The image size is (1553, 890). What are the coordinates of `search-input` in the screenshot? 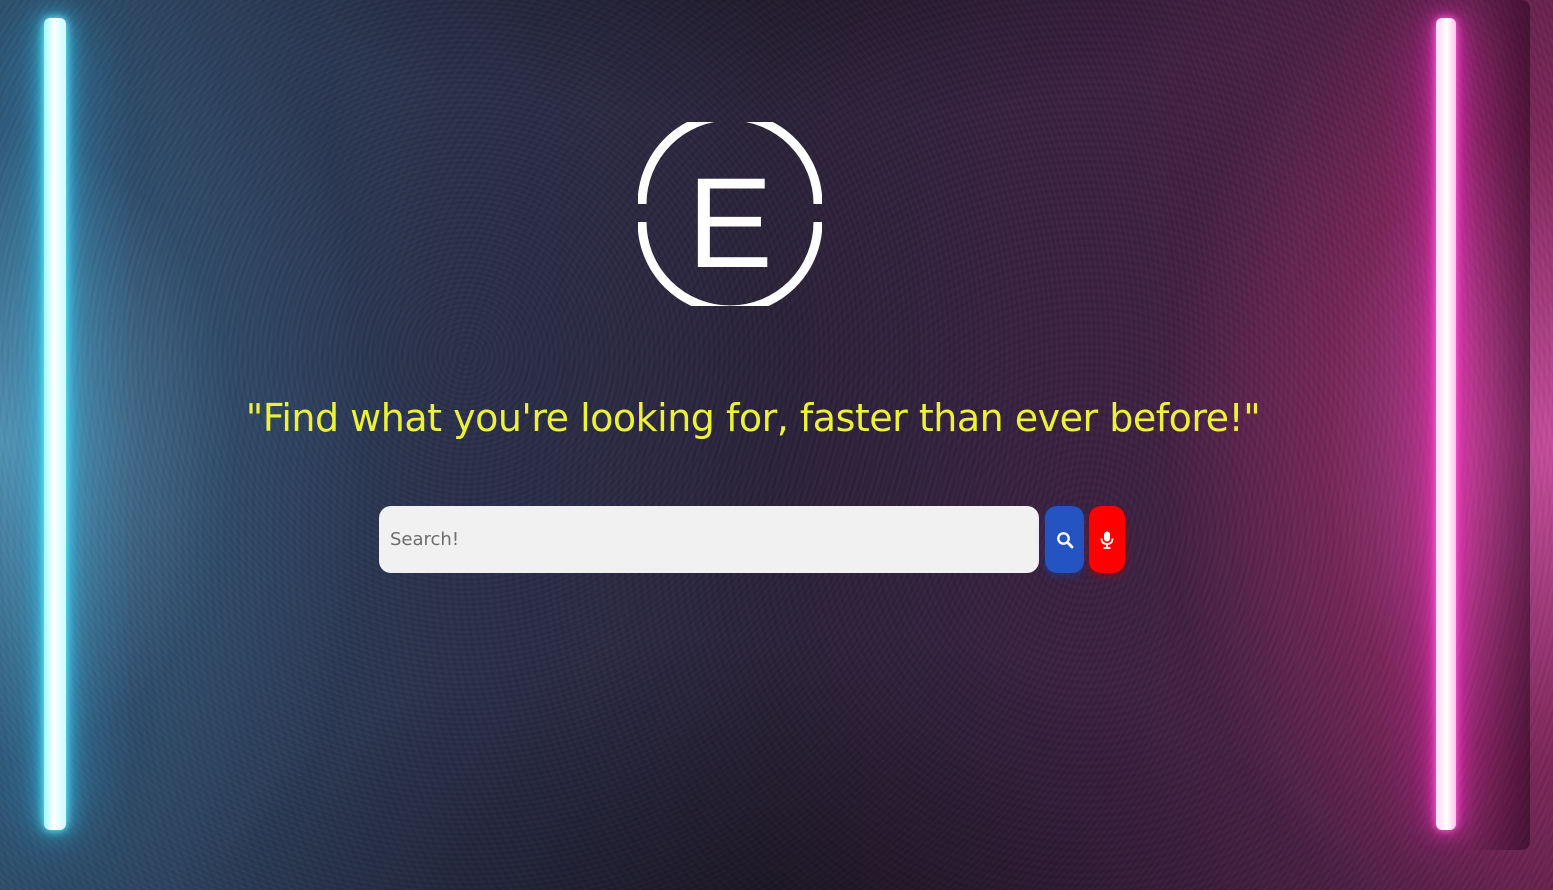 It's located at (709, 539).